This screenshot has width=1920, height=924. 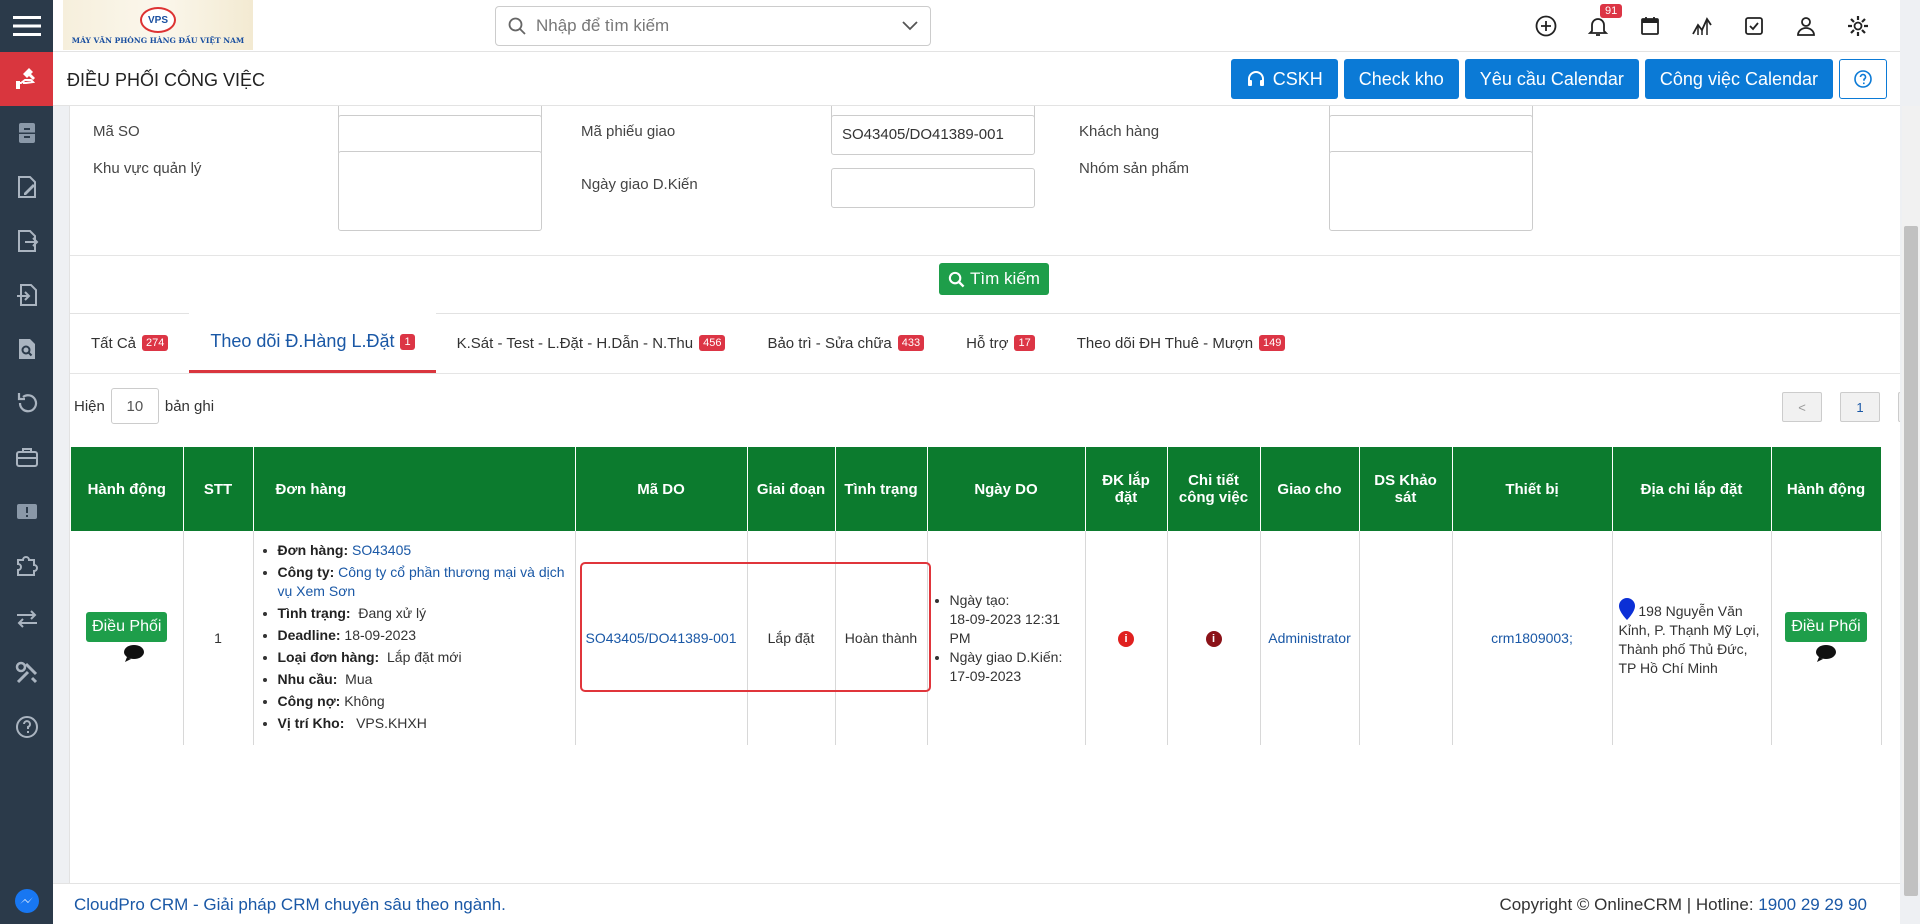 I want to click on tab-label: Theo dõi ĐH Thuê - Mượn, so click(x=1165, y=343).